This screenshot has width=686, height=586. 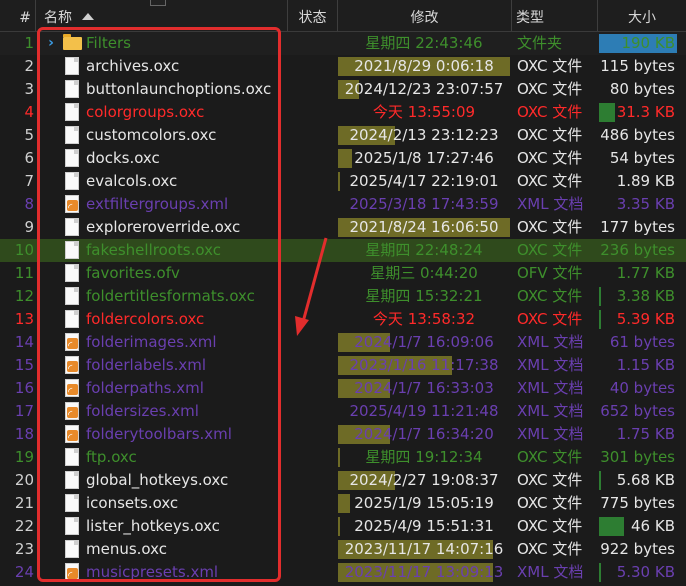 I want to click on file-name: global_hotkeys.oxc, so click(x=186, y=480).